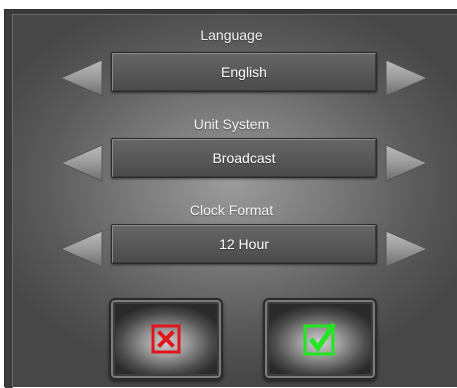 The height and width of the screenshot is (388, 457). I want to click on unit-system-value: Broadcast, so click(244, 158).